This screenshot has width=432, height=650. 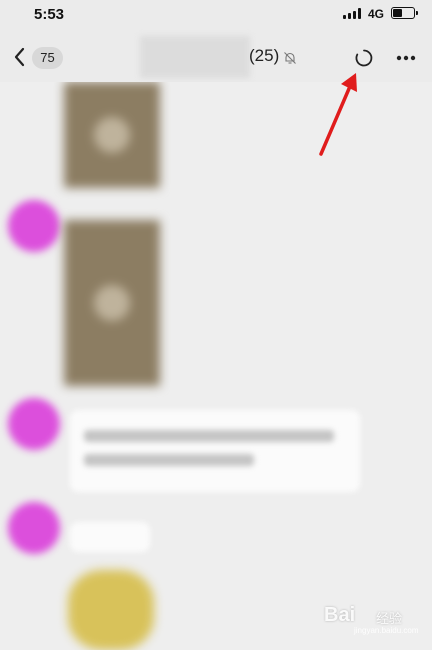 I want to click on unread-count-badge: 75, so click(x=47, y=58).